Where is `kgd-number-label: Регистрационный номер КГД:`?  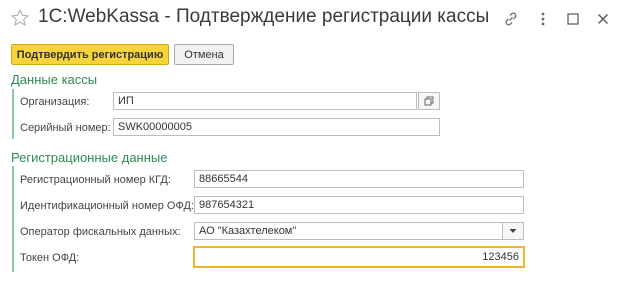
kgd-number-label: Регистрационный номер КГД: is located at coordinates (95, 180).